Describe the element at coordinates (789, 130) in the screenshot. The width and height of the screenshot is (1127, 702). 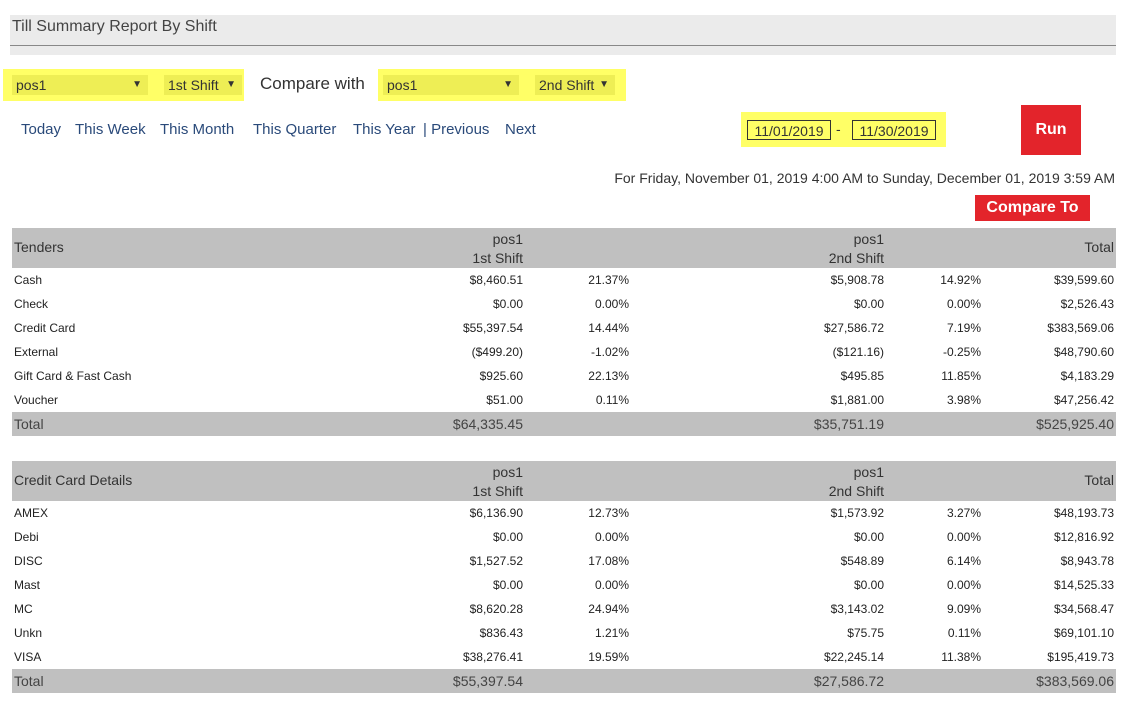
I see `start-date-field: 11/01/2019` at that location.